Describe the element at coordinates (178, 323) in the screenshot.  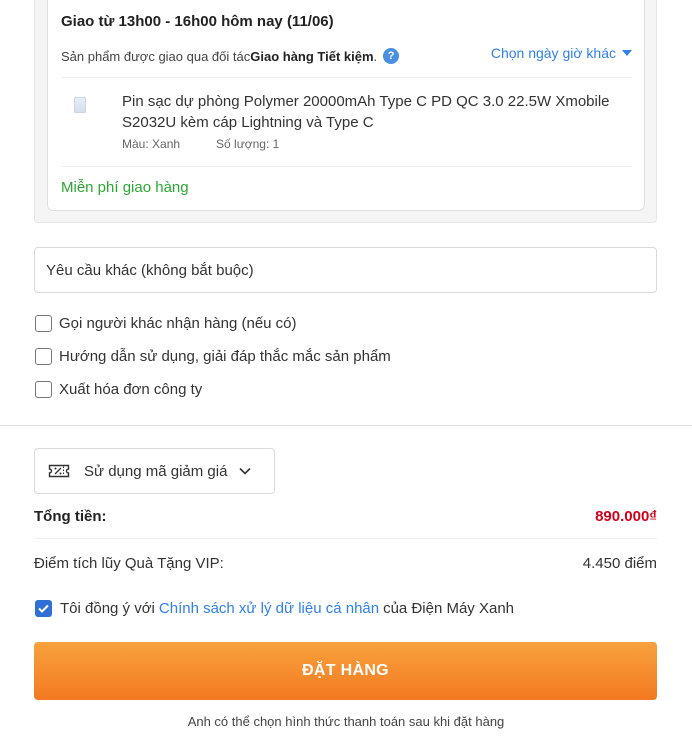
I see `option-label: Gọi người khác nhận hàng (nếu có)` at that location.